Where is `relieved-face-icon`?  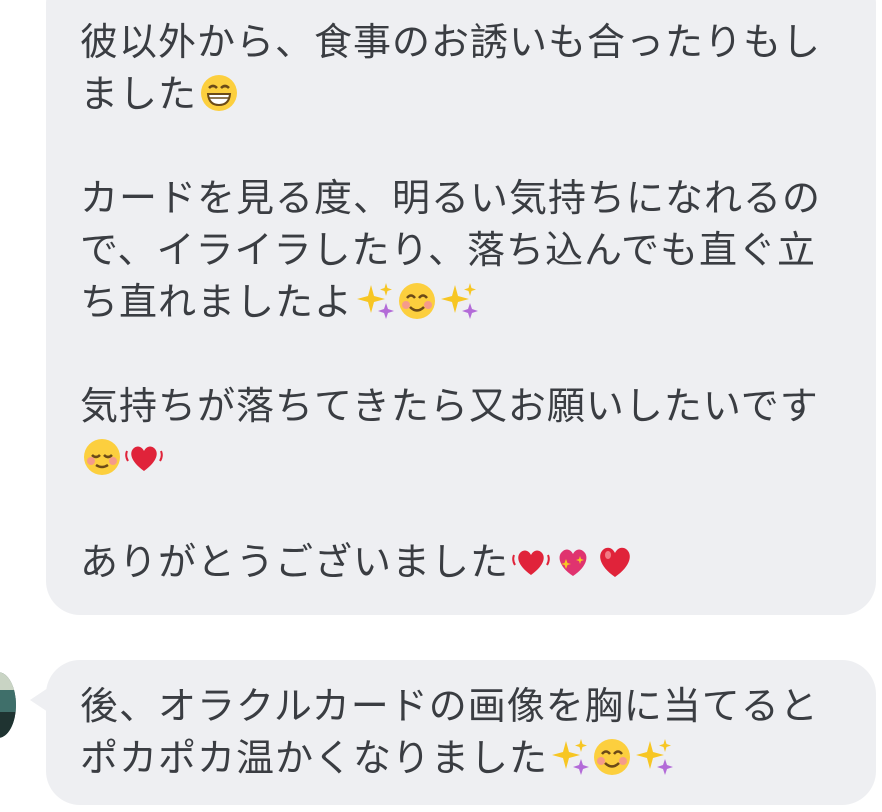
relieved-face-icon is located at coordinates (102, 457).